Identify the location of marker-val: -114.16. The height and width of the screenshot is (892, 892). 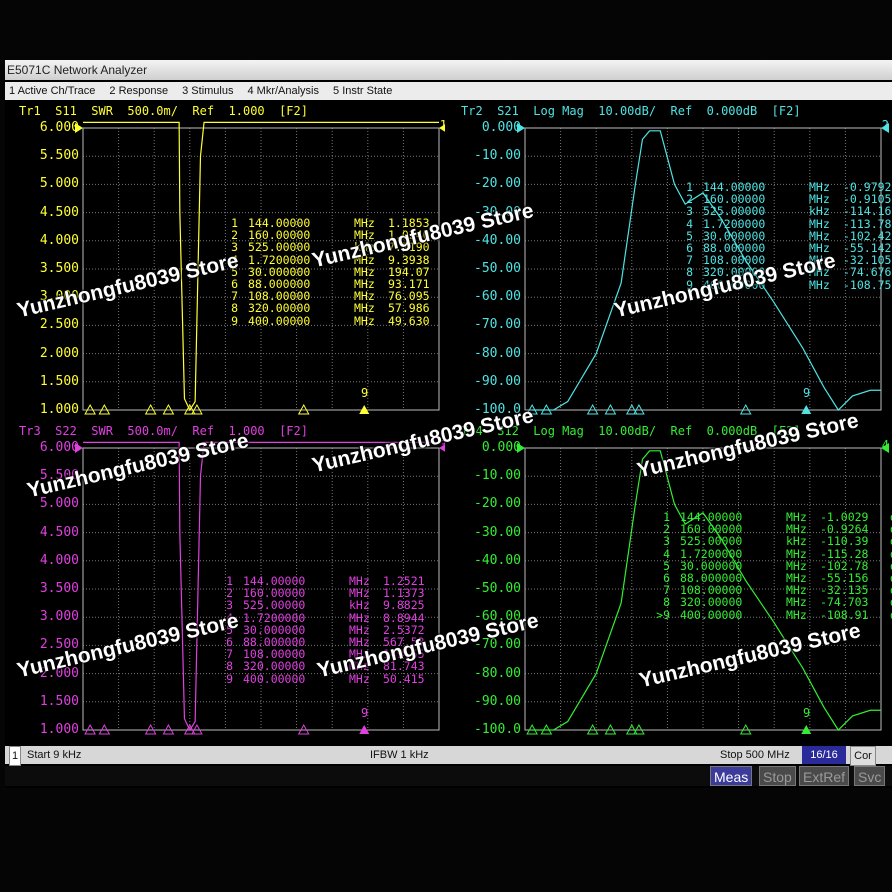
(867, 211).